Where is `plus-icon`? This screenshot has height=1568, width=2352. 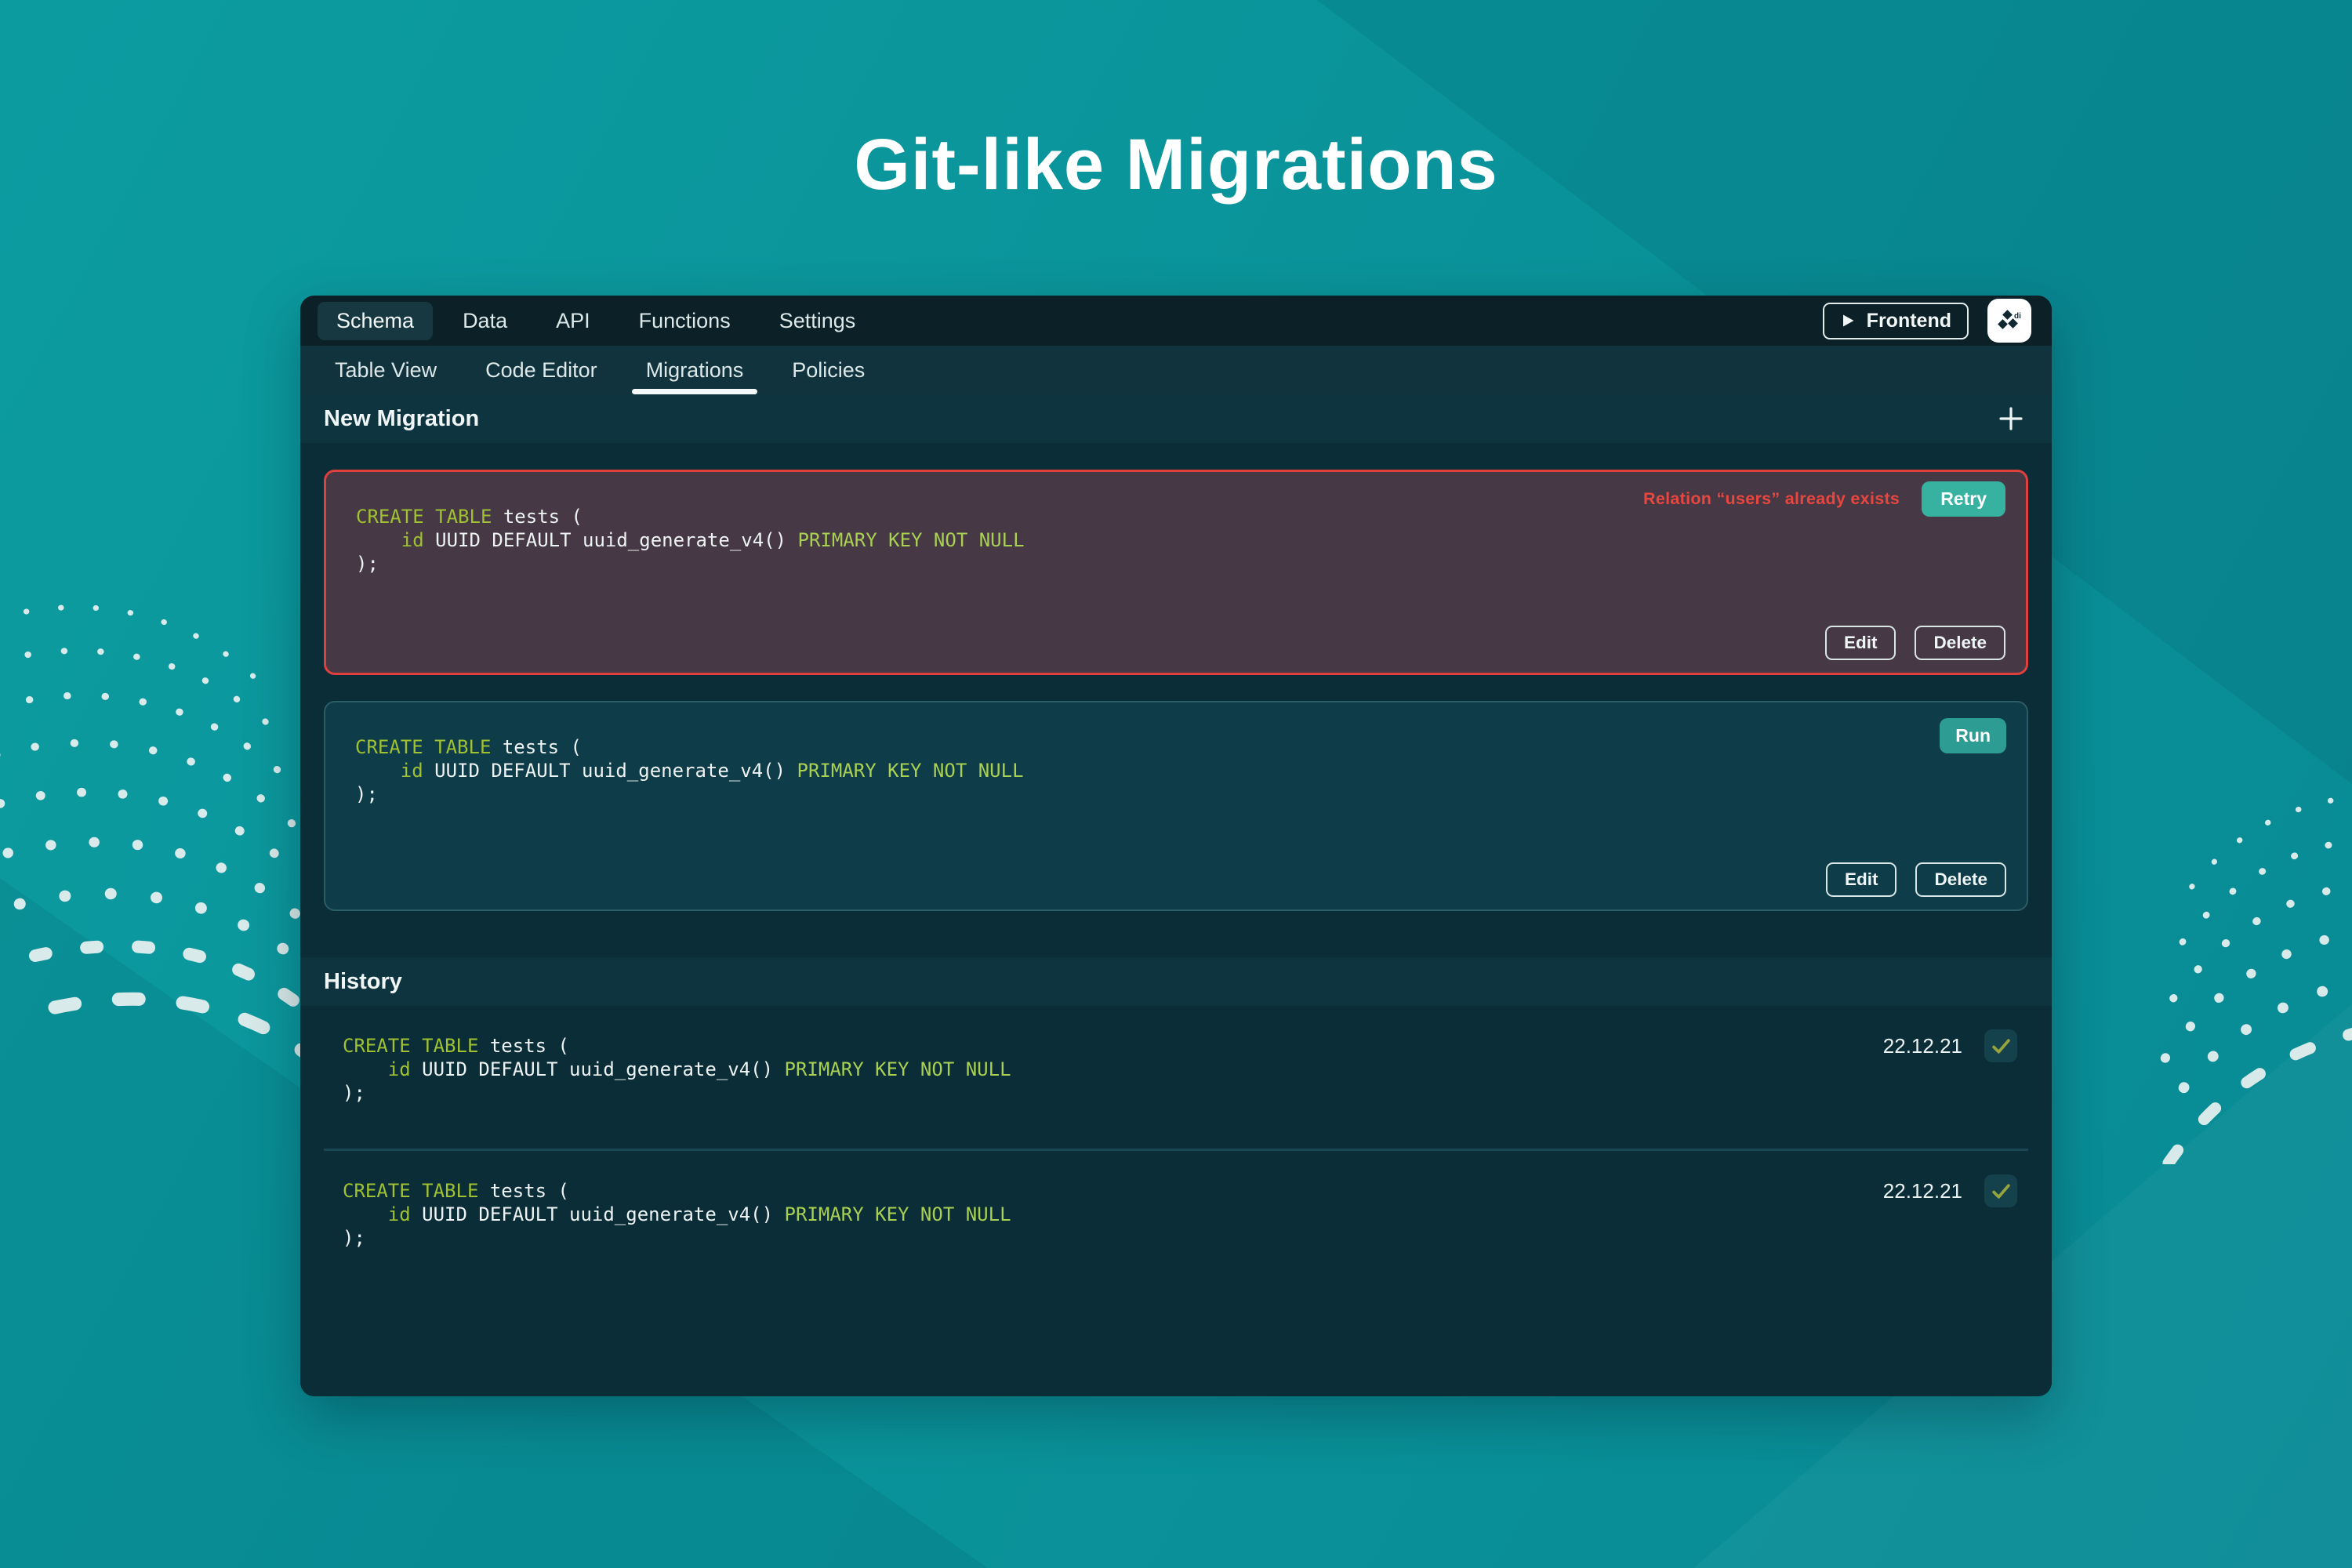 plus-icon is located at coordinates (2011, 418).